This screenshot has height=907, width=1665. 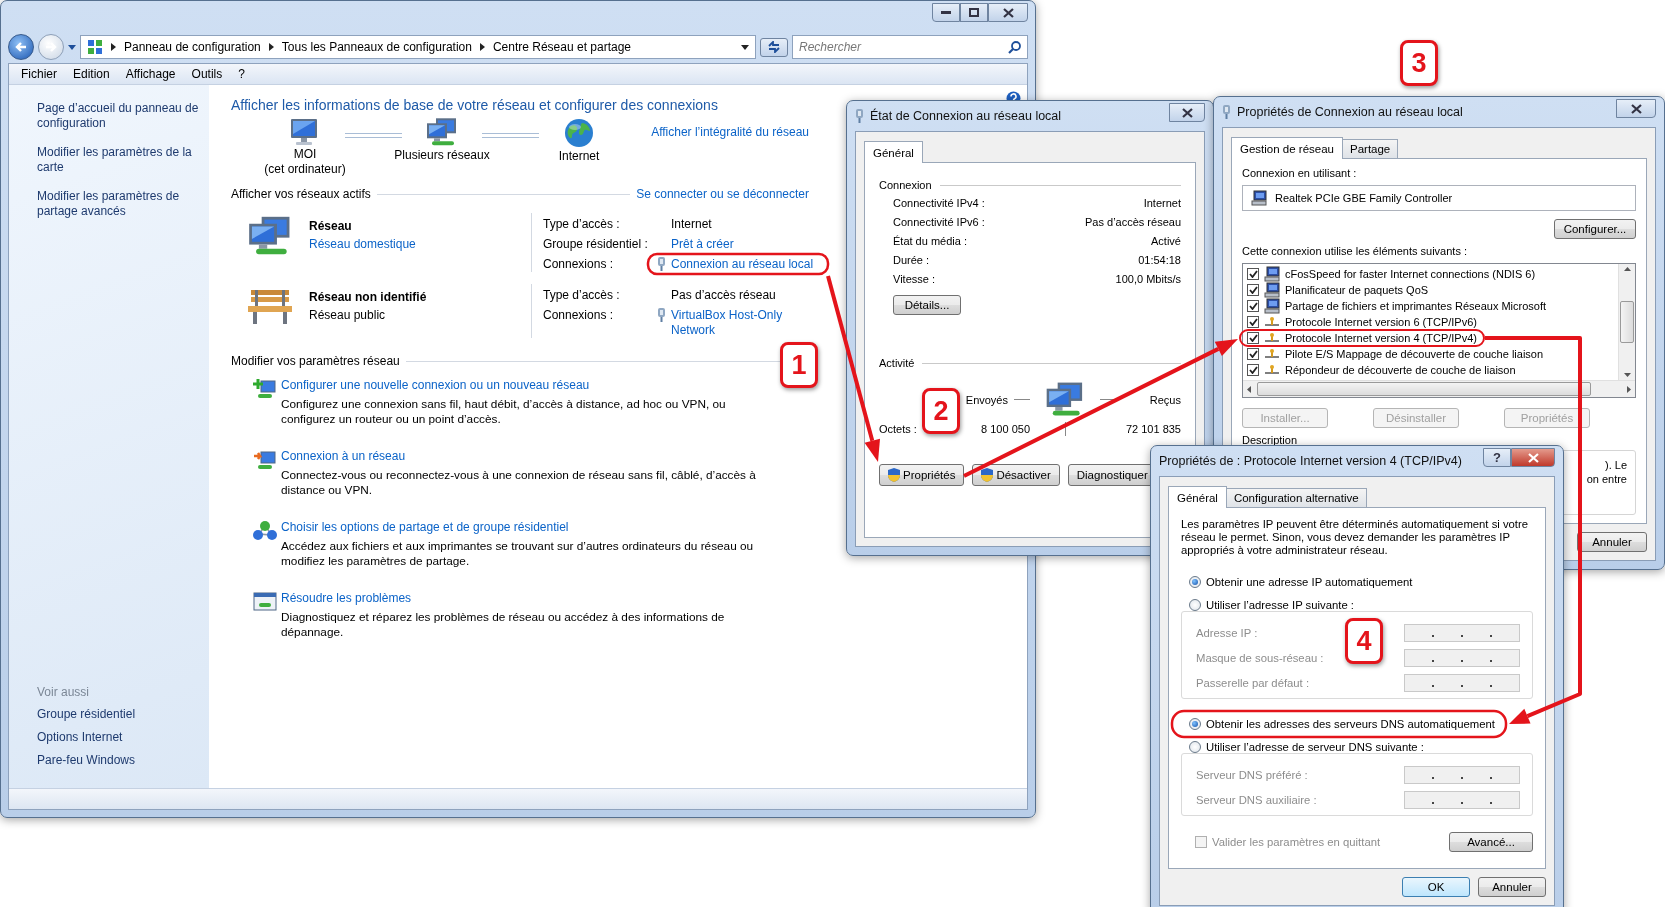 What do you see at coordinates (722, 194) in the screenshot?
I see `connect-disconnect-link: Se connecter ou se déconnecter` at bounding box center [722, 194].